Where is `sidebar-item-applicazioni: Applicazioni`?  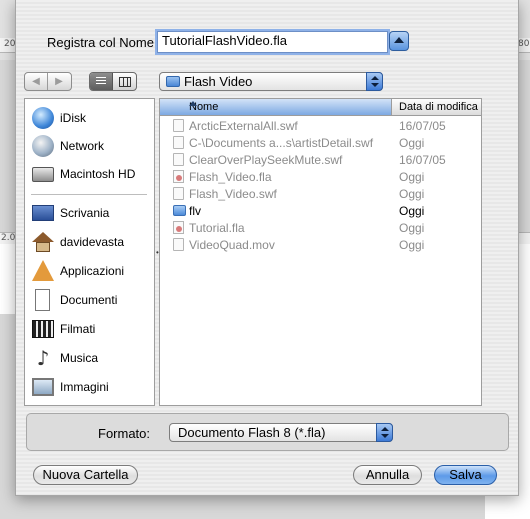 sidebar-item-applicazioni: Applicazioni is located at coordinates (89, 271).